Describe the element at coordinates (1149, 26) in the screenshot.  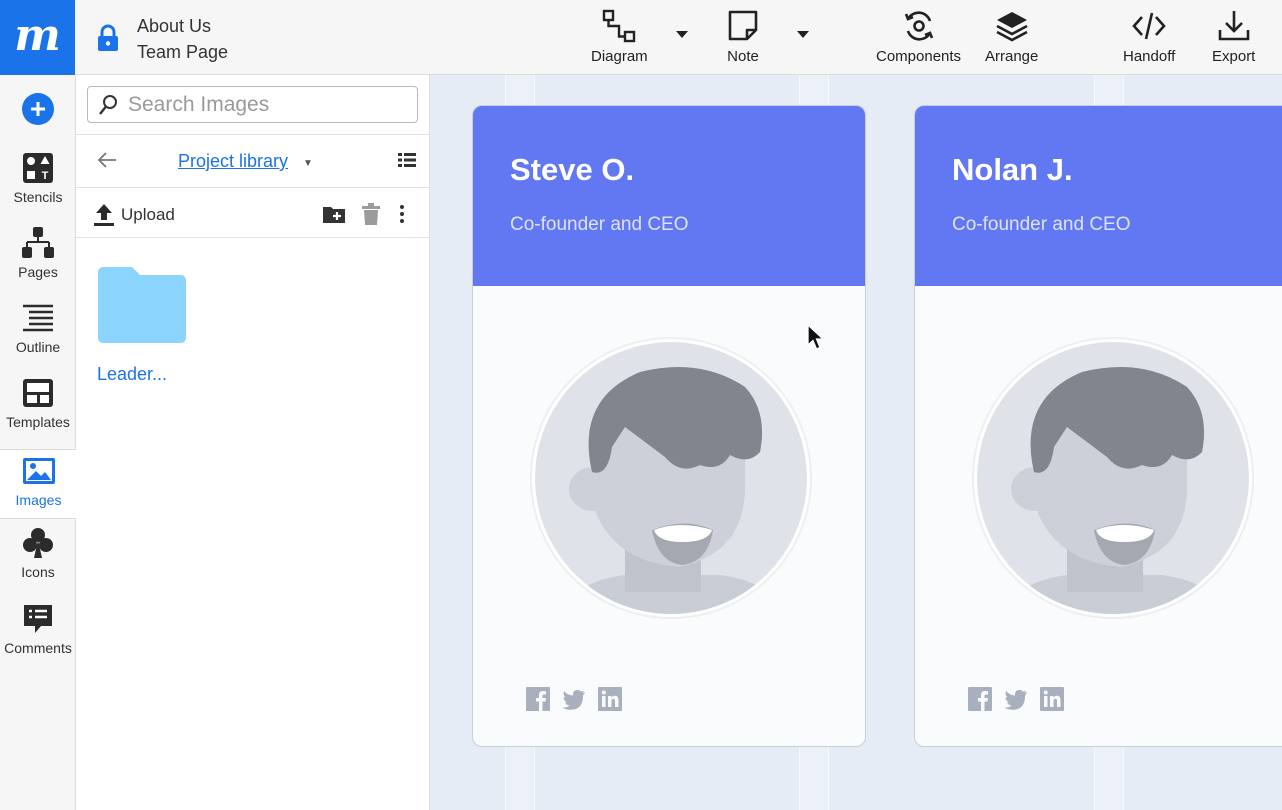
I see `code-icon` at that location.